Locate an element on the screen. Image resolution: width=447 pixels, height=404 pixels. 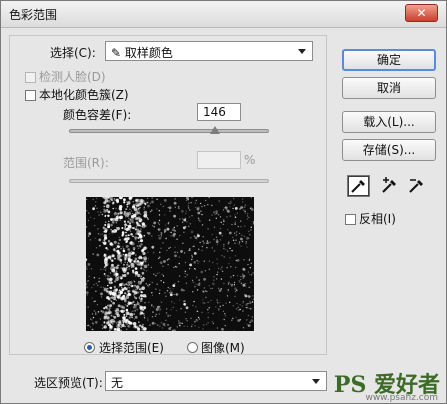
invert-checkbox is located at coordinates (350, 219).